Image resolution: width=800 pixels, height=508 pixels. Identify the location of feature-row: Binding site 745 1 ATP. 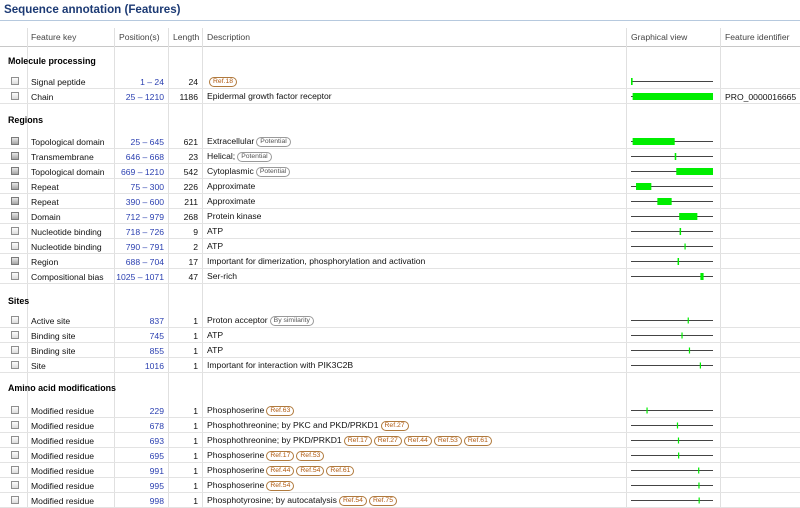
(400, 335).